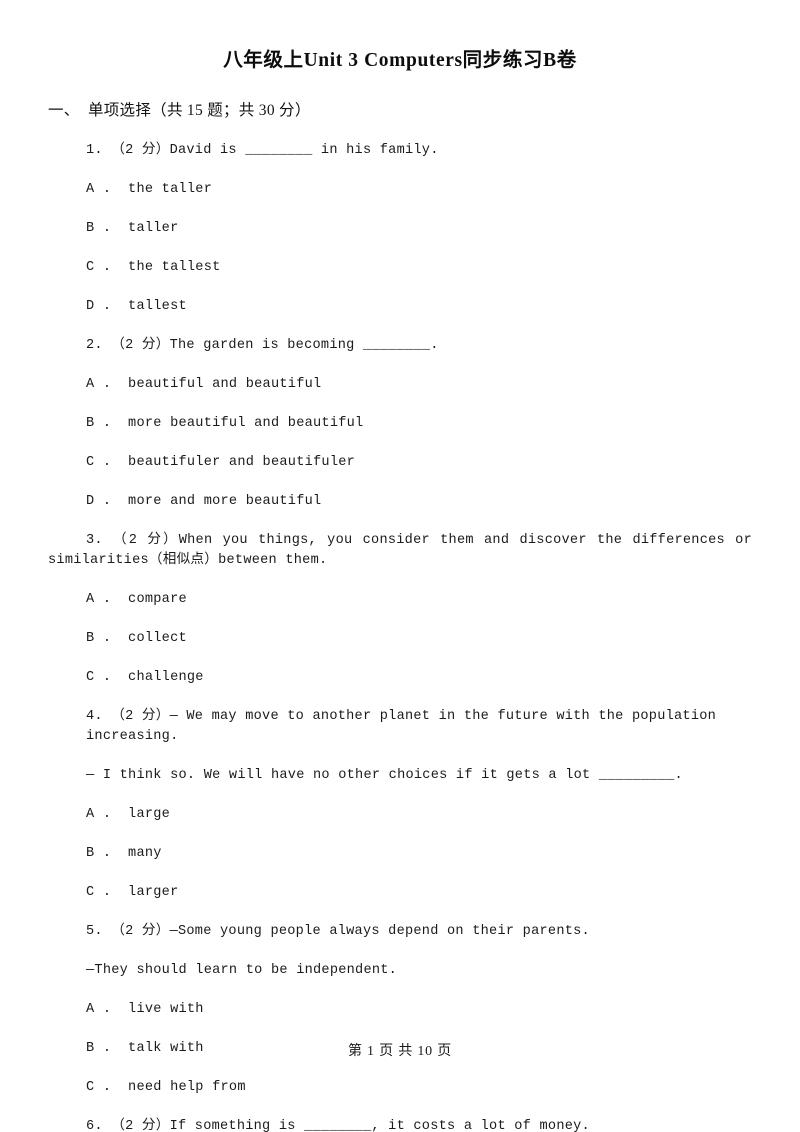  I want to click on option-c: C . challenge, so click(400, 678).